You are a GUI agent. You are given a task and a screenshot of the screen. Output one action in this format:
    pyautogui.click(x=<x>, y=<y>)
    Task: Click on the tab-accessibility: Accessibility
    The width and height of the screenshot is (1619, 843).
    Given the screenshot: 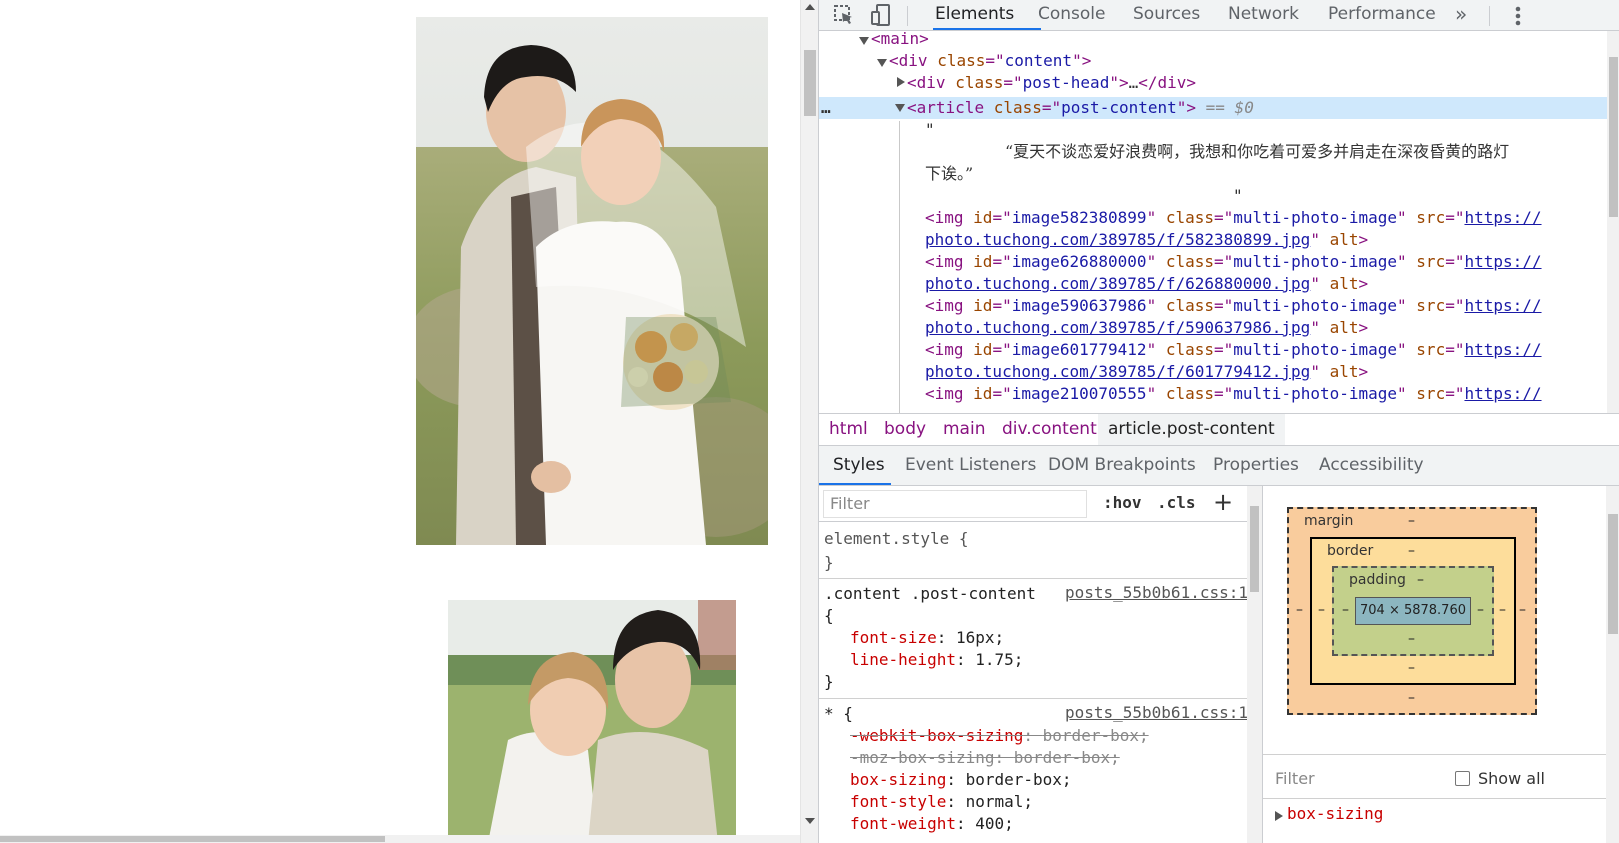 What is the action you would take?
    pyautogui.click(x=1371, y=465)
    